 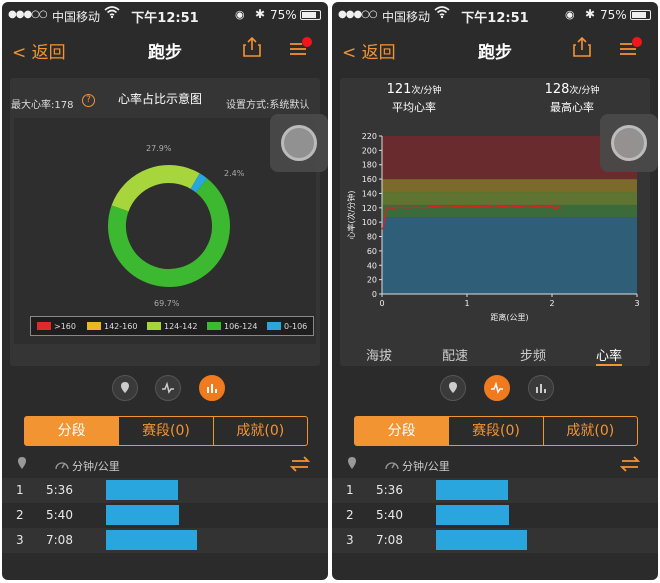 I want to click on nav-bar: < 返回 跑步, so click(x=165, y=50).